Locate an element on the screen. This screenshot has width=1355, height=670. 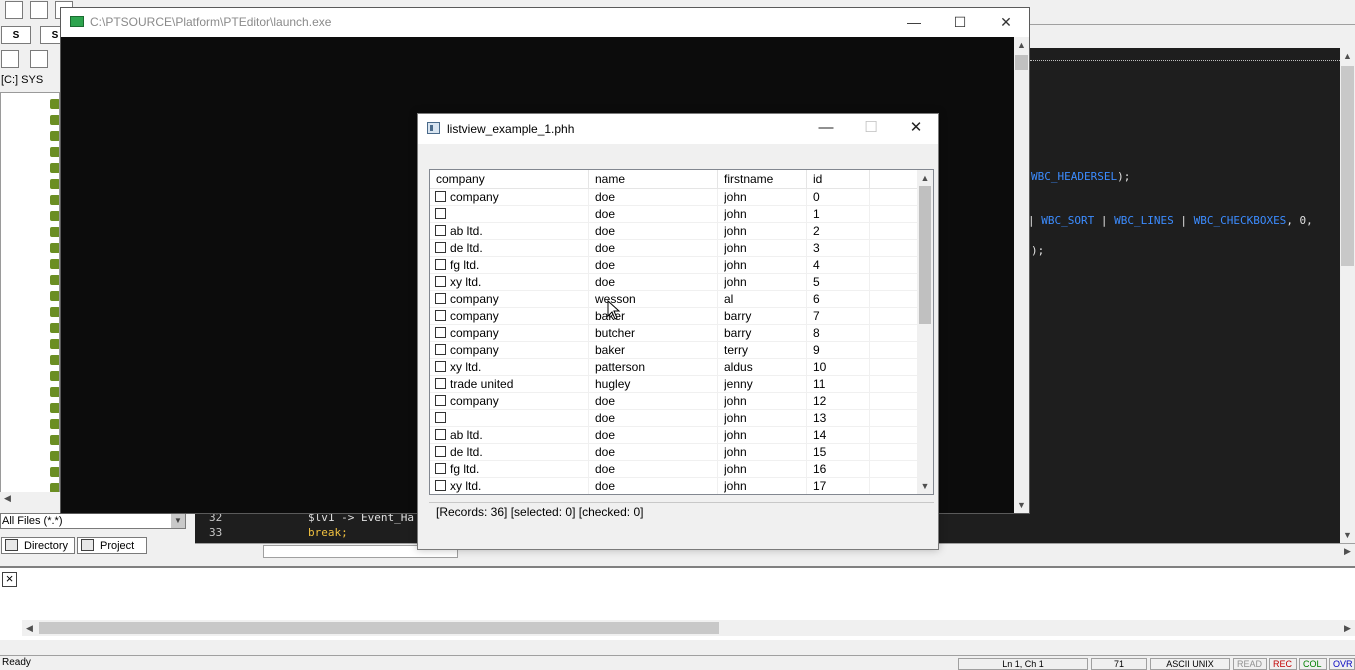
copy-icon is located at coordinates (39, 59).